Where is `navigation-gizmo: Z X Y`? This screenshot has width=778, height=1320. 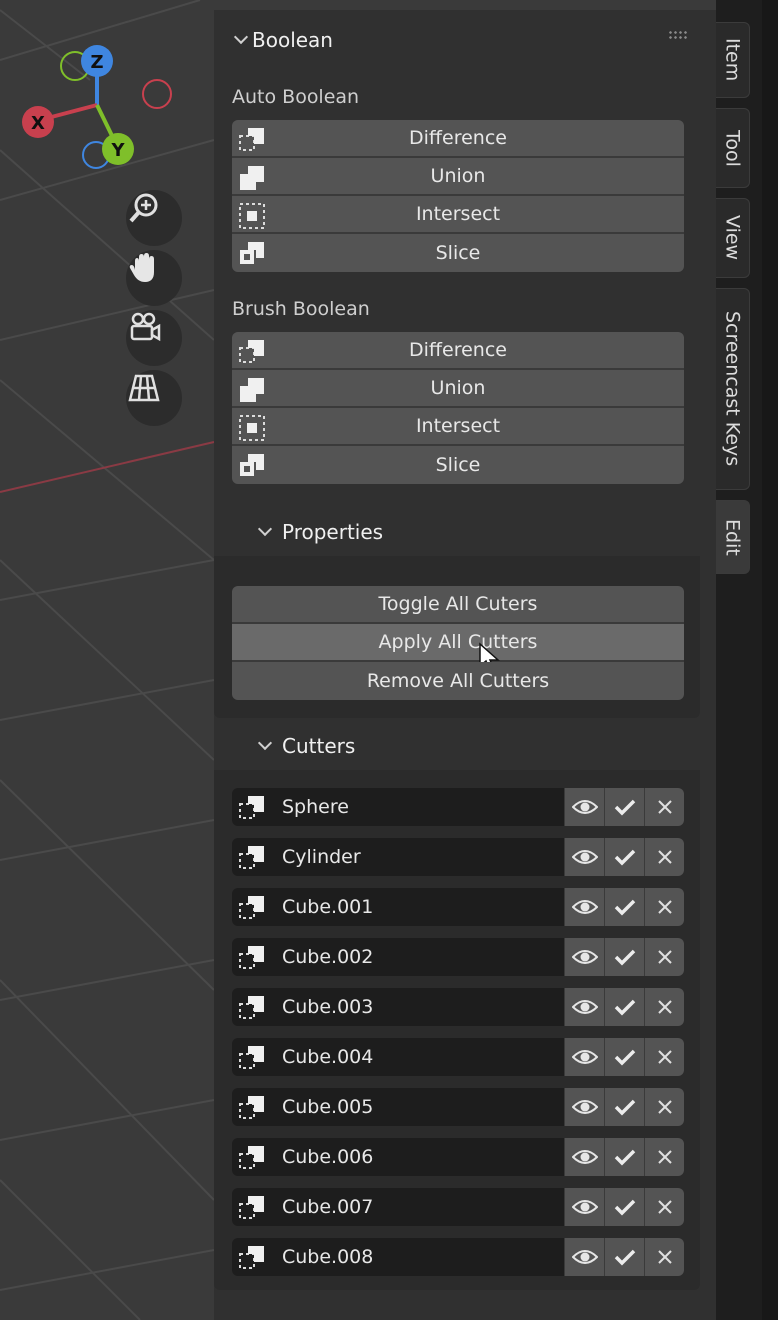
navigation-gizmo: Z X Y is located at coordinates (100, 100).